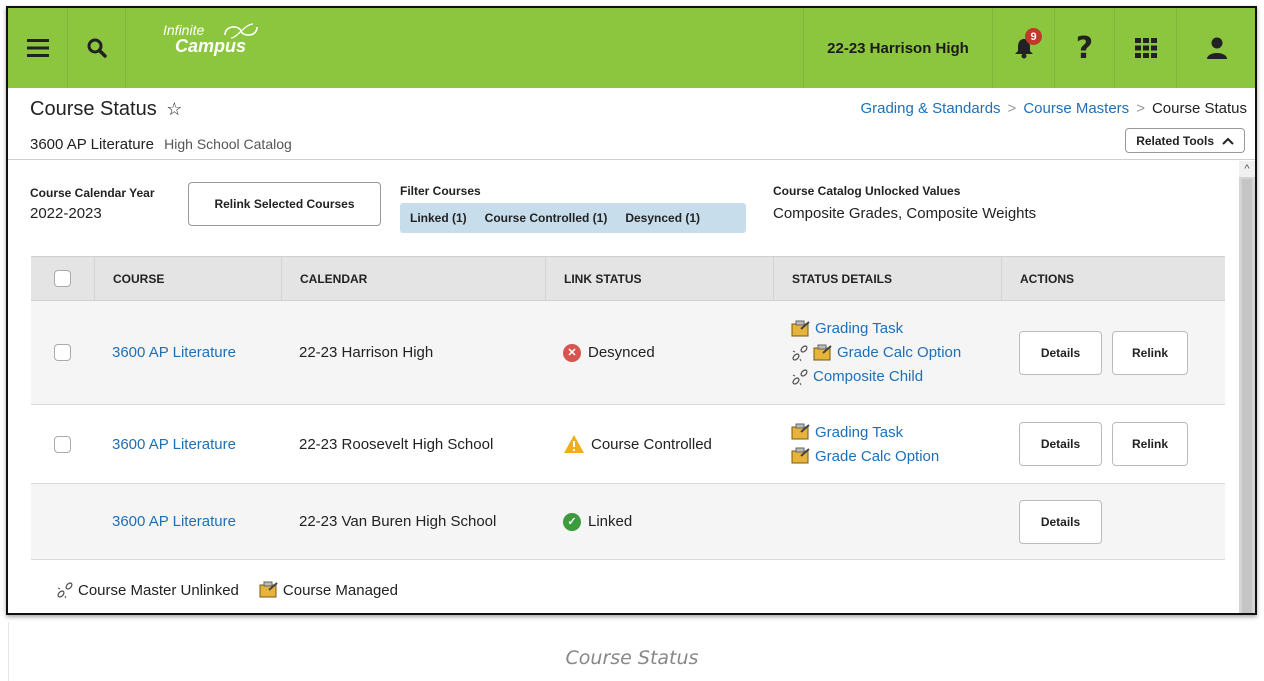  I want to click on breadcrumb-course-masters: Course Masters, so click(1076, 108).